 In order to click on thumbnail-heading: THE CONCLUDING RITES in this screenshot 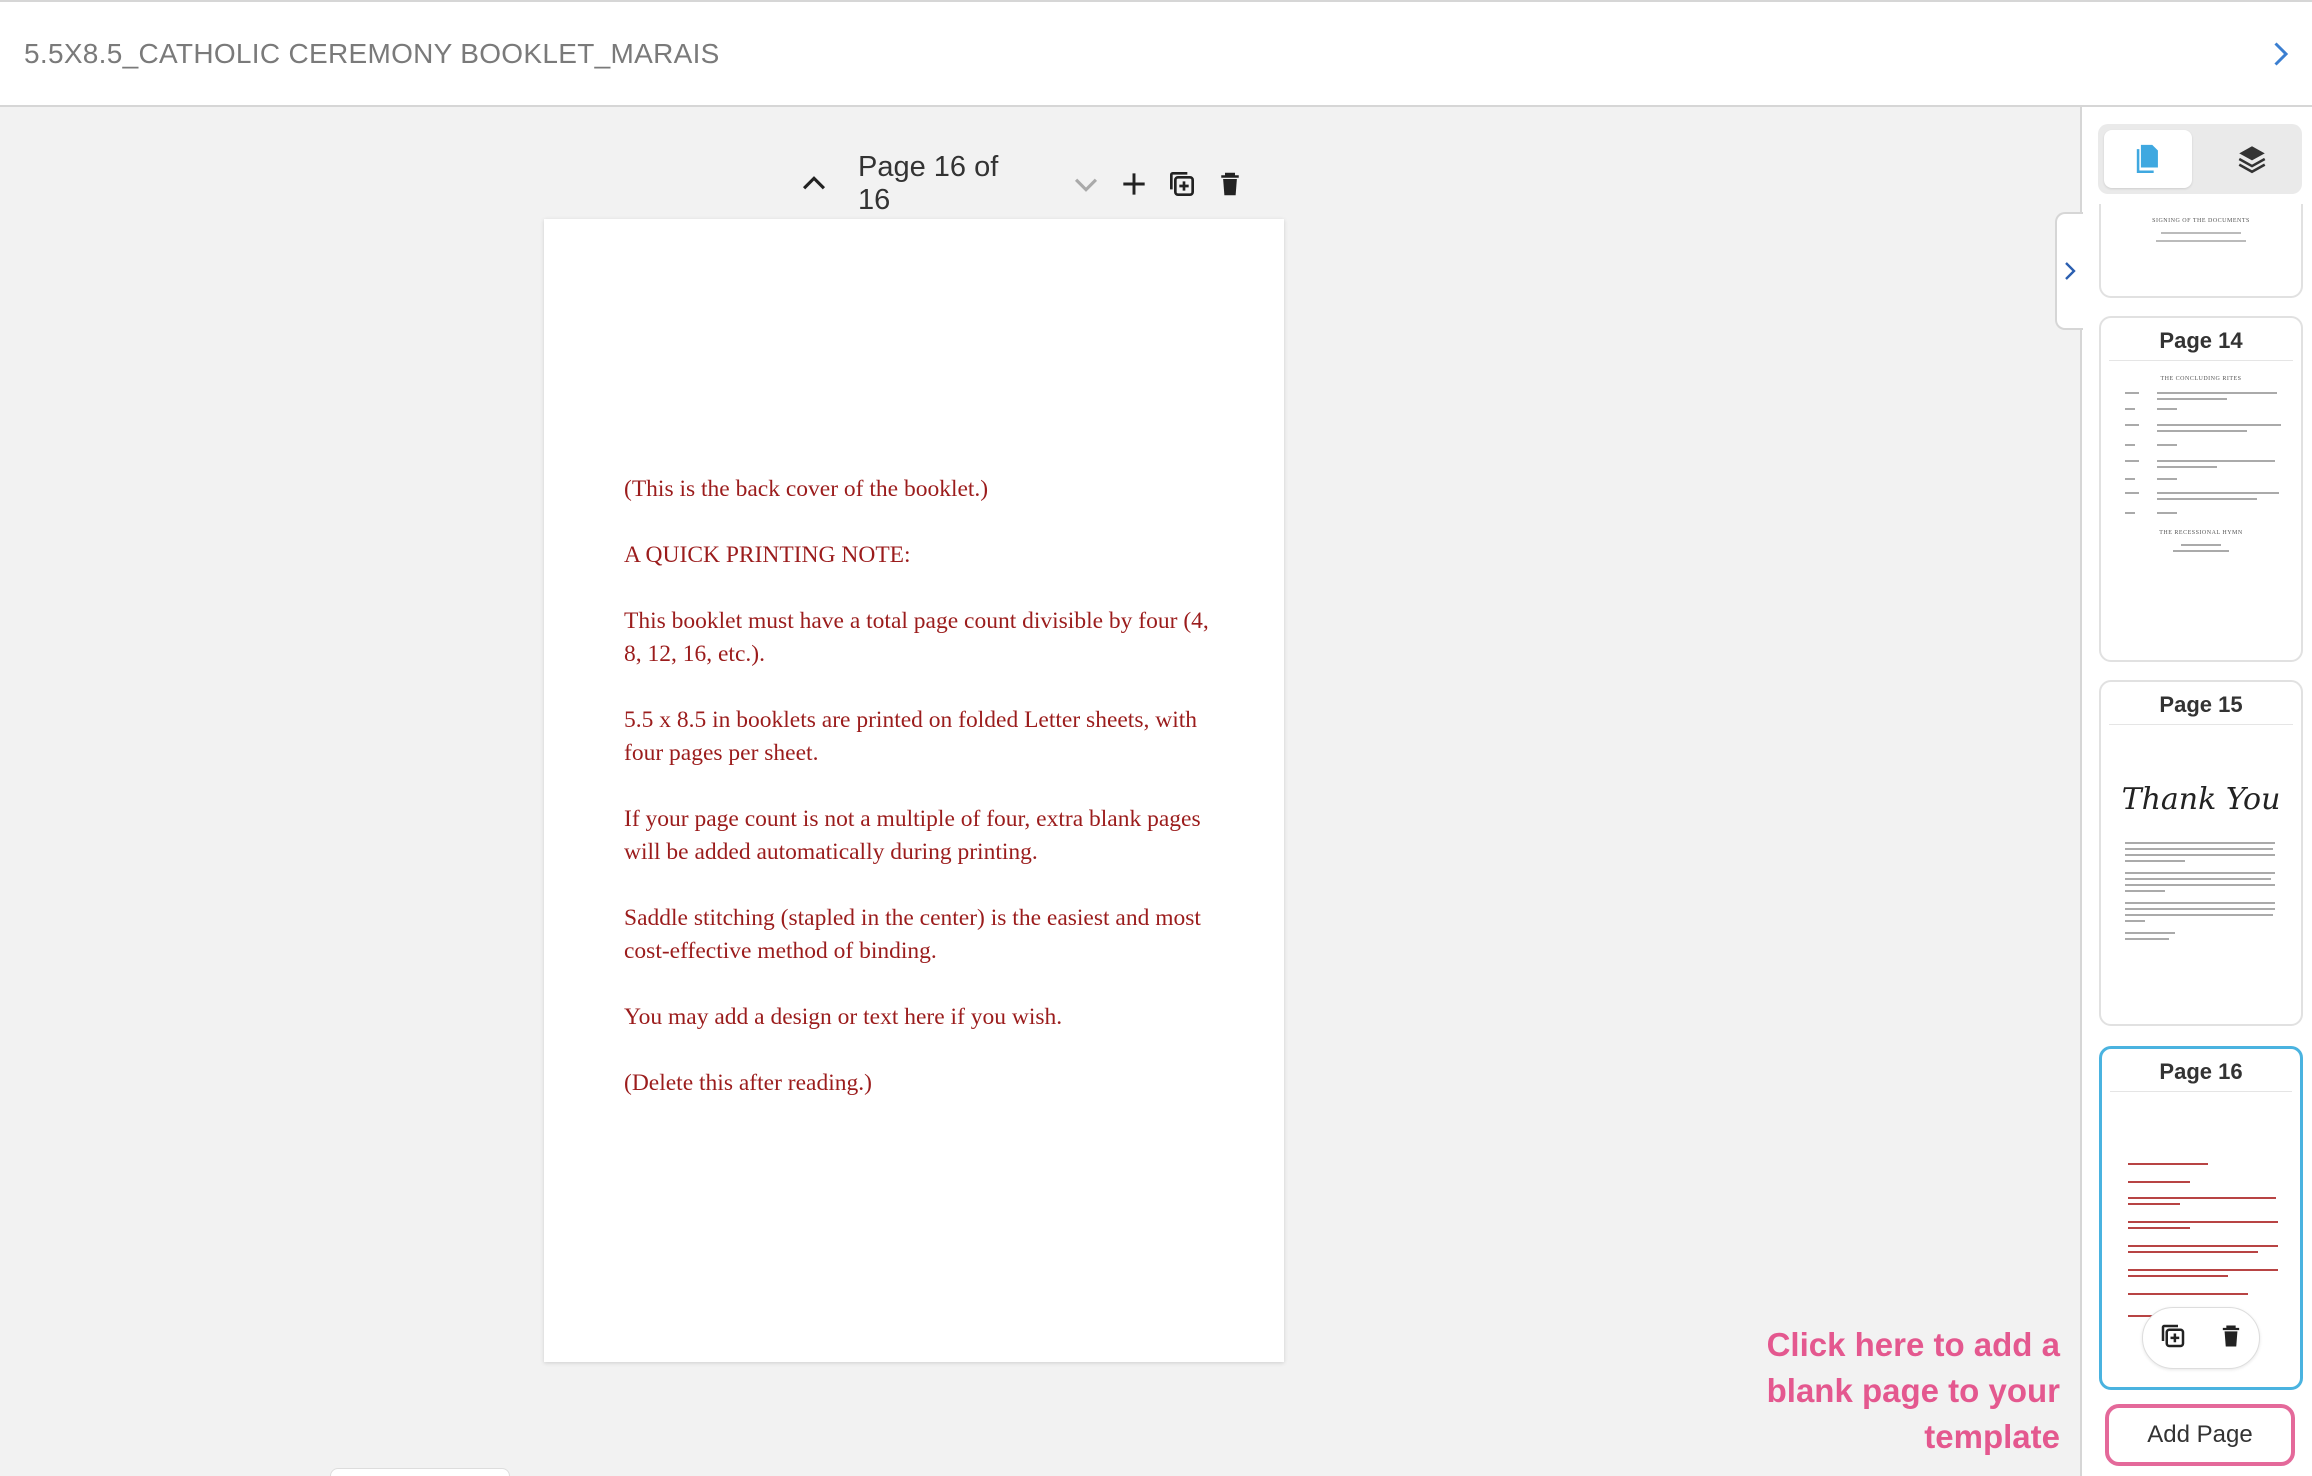, I will do `click(2201, 379)`.